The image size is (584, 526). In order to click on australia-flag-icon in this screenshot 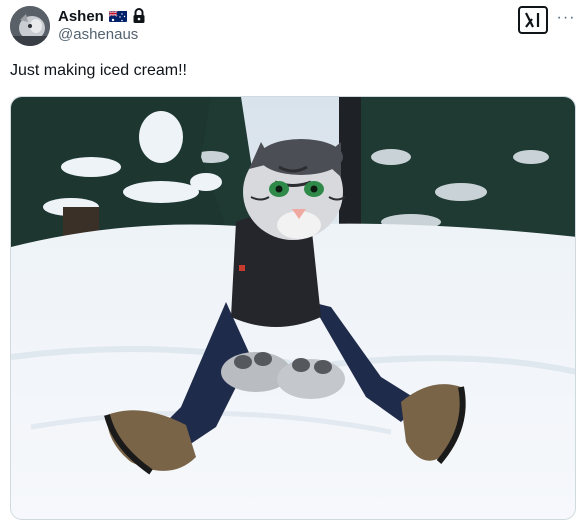, I will do `click(117, 16)`.